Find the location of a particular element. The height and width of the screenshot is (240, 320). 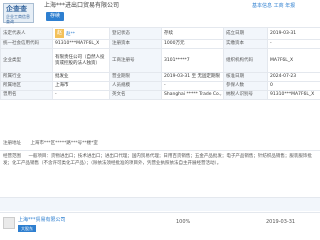

label-english-name: 英文名 is located at coordinates (135, 95).